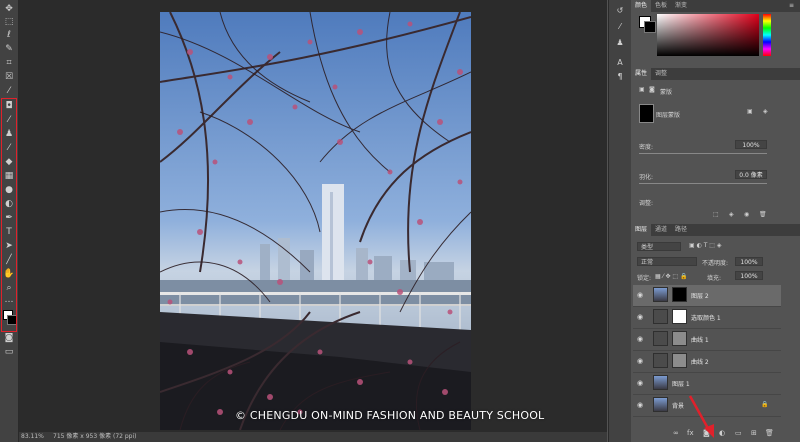 The image size is (800, 442). What do you see at coordinates (746, 214) in the screenshot?
I see `mask-visibility-icon: ◉` at bounding box center [746, 214].